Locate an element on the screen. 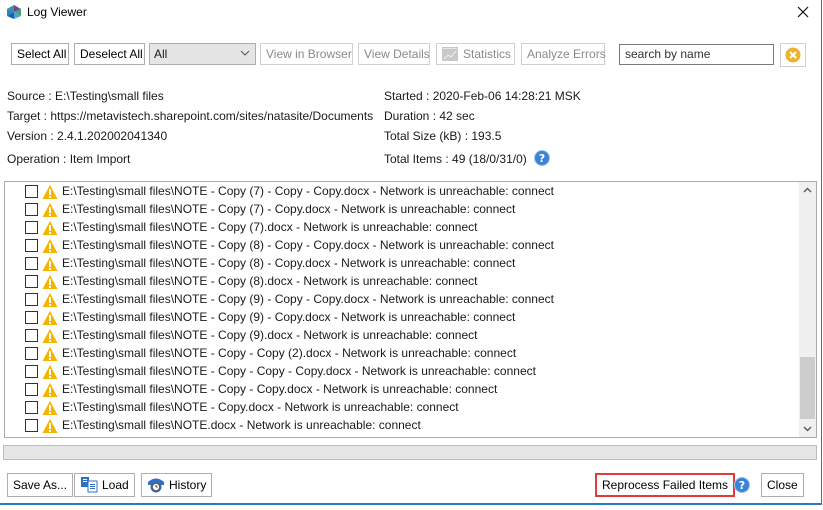 The image size is (823, 510). view-details-button: View Details is located at coordinates (394, 54).